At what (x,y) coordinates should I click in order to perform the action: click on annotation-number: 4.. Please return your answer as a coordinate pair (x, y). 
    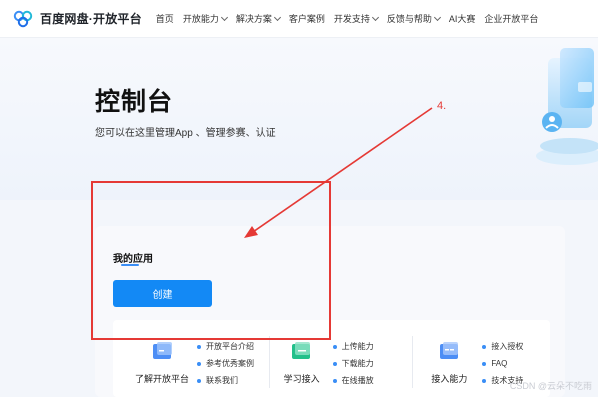
    Looking at the image, I should click on (442, 106).